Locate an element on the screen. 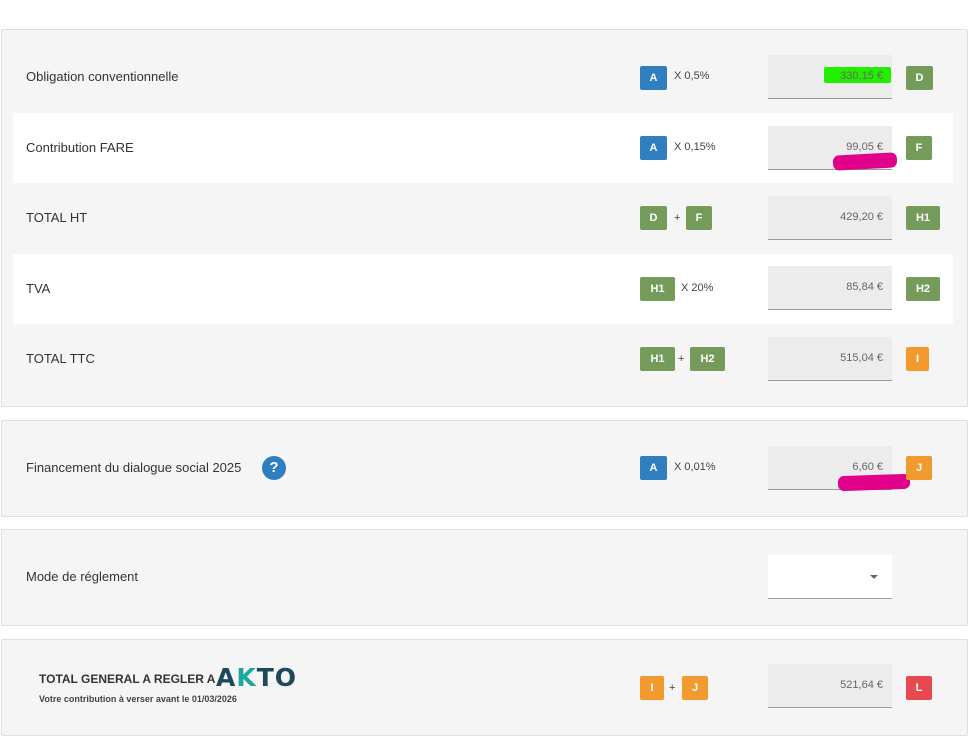  total-ttc-amount-field: 515,04 € is located at coordinates (830, 359).